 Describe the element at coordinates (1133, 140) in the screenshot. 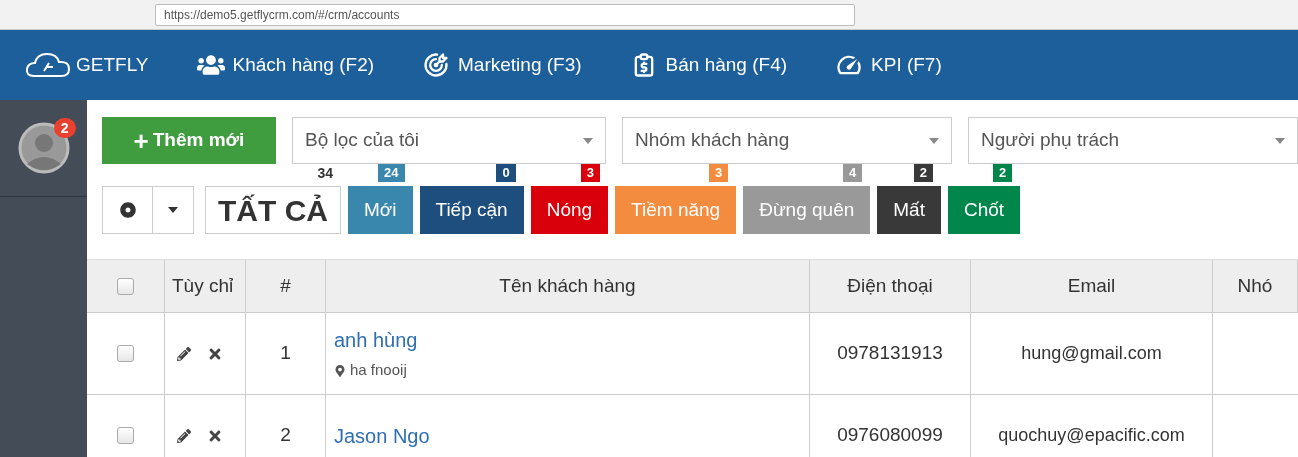

I see `filter-select: Người phụ trách` at that location.